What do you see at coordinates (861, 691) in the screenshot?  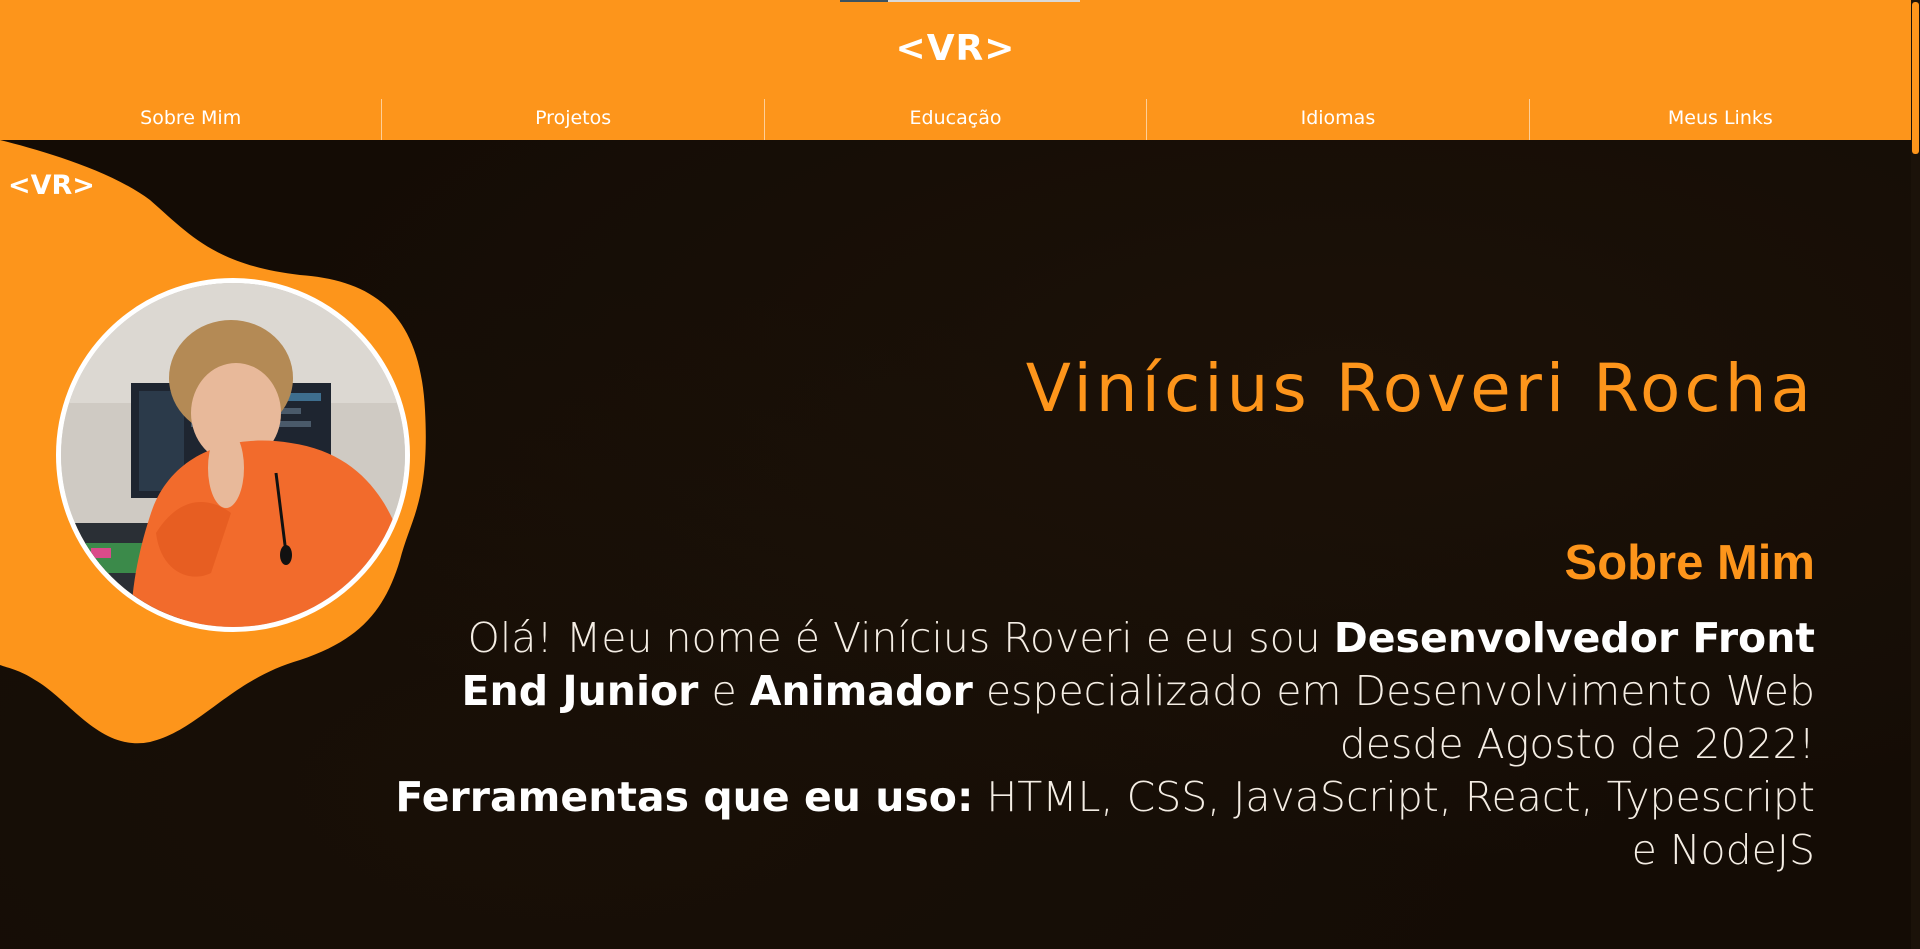 I see `about-animator: Animador` at bounding box center [861, 691].